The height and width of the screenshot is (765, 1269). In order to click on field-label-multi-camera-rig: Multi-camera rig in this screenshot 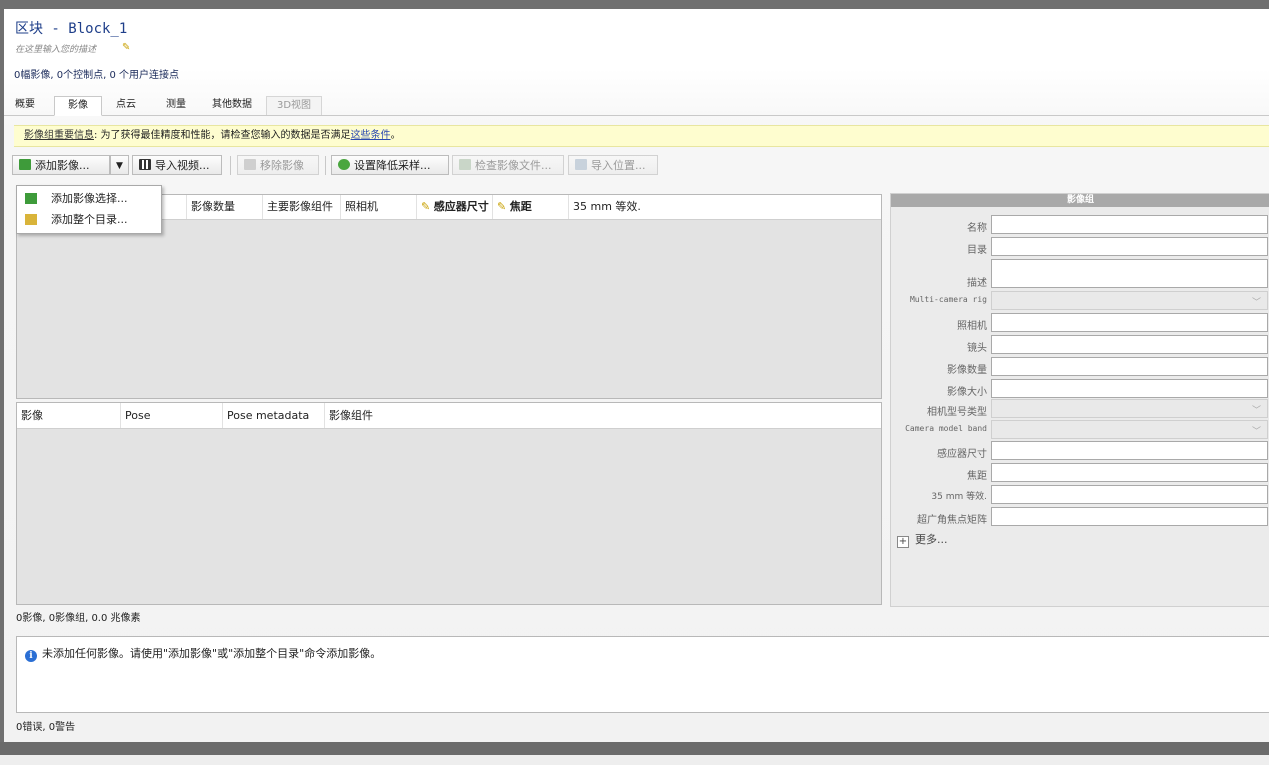, I will do `click(948, 299)`.